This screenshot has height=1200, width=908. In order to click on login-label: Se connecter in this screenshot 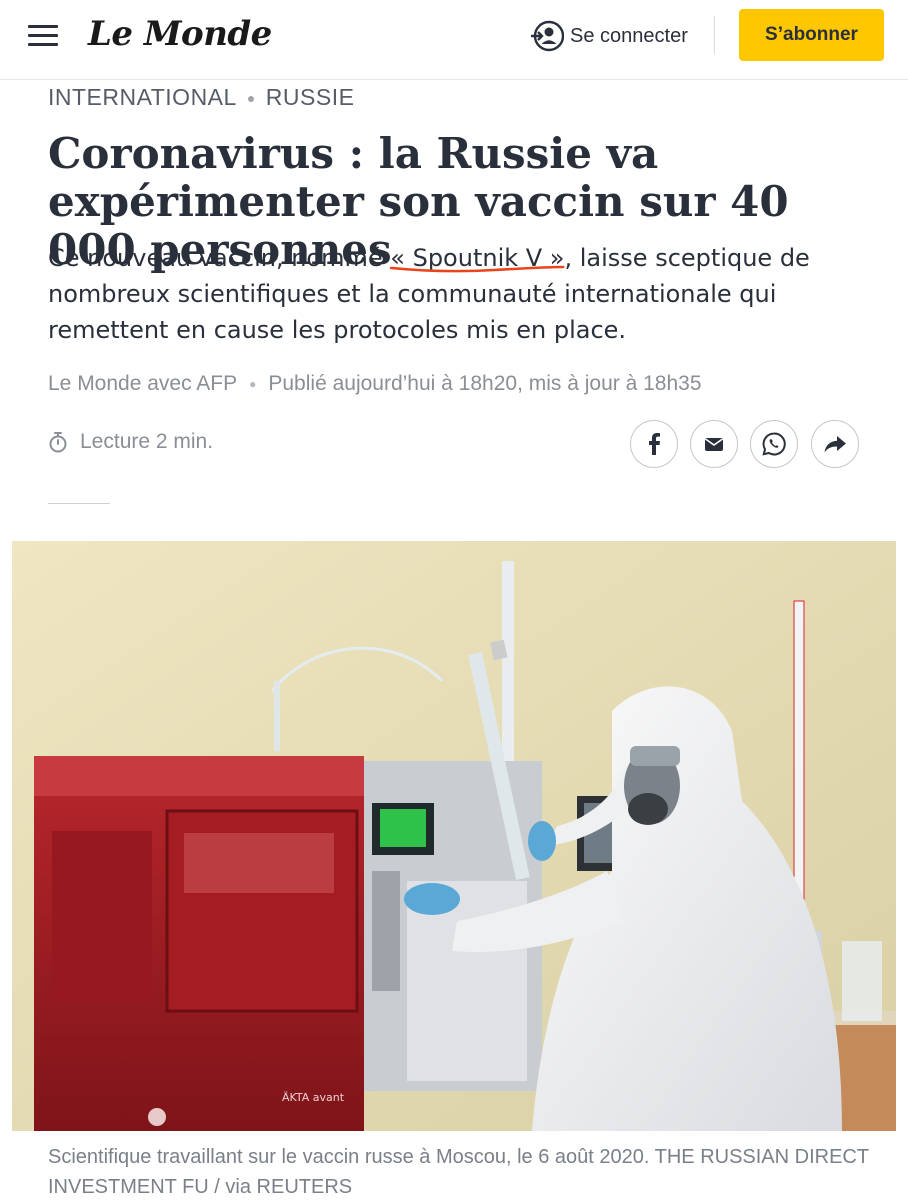, I will do `click(629, 35)`.